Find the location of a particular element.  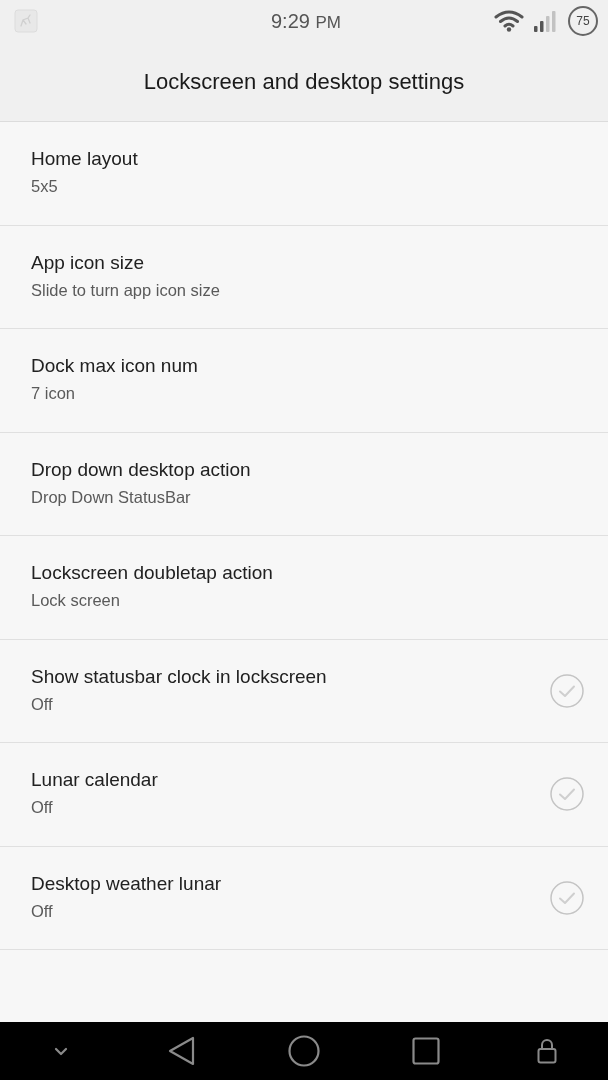

setting-title: Show statusbar clock in lockscreen is located at coordinates (179, 676).